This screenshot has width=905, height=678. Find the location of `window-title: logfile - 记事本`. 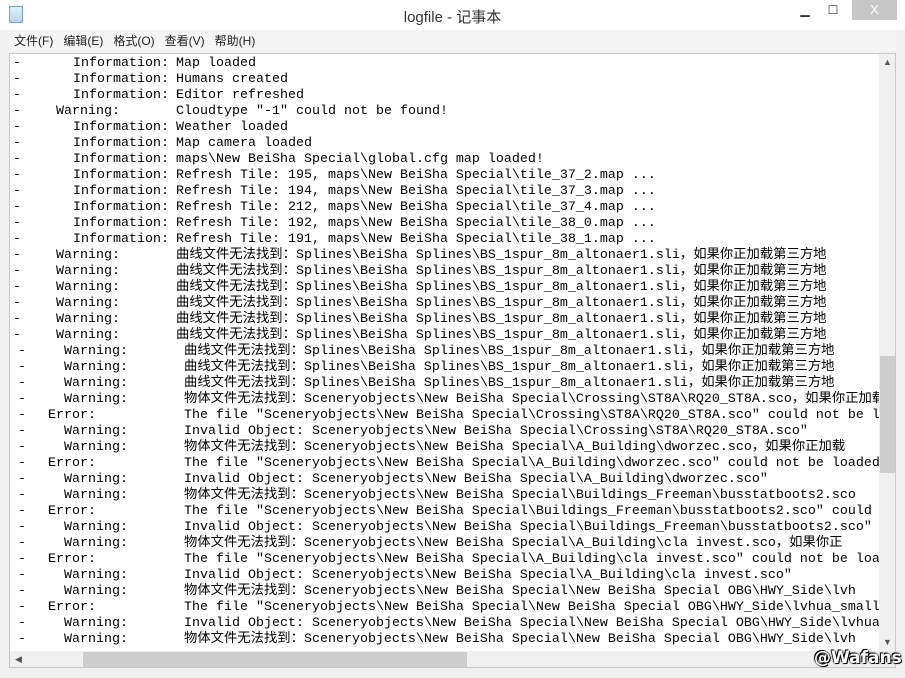

window-title: logfile - 记事本 is located at coordinates (452, 17).